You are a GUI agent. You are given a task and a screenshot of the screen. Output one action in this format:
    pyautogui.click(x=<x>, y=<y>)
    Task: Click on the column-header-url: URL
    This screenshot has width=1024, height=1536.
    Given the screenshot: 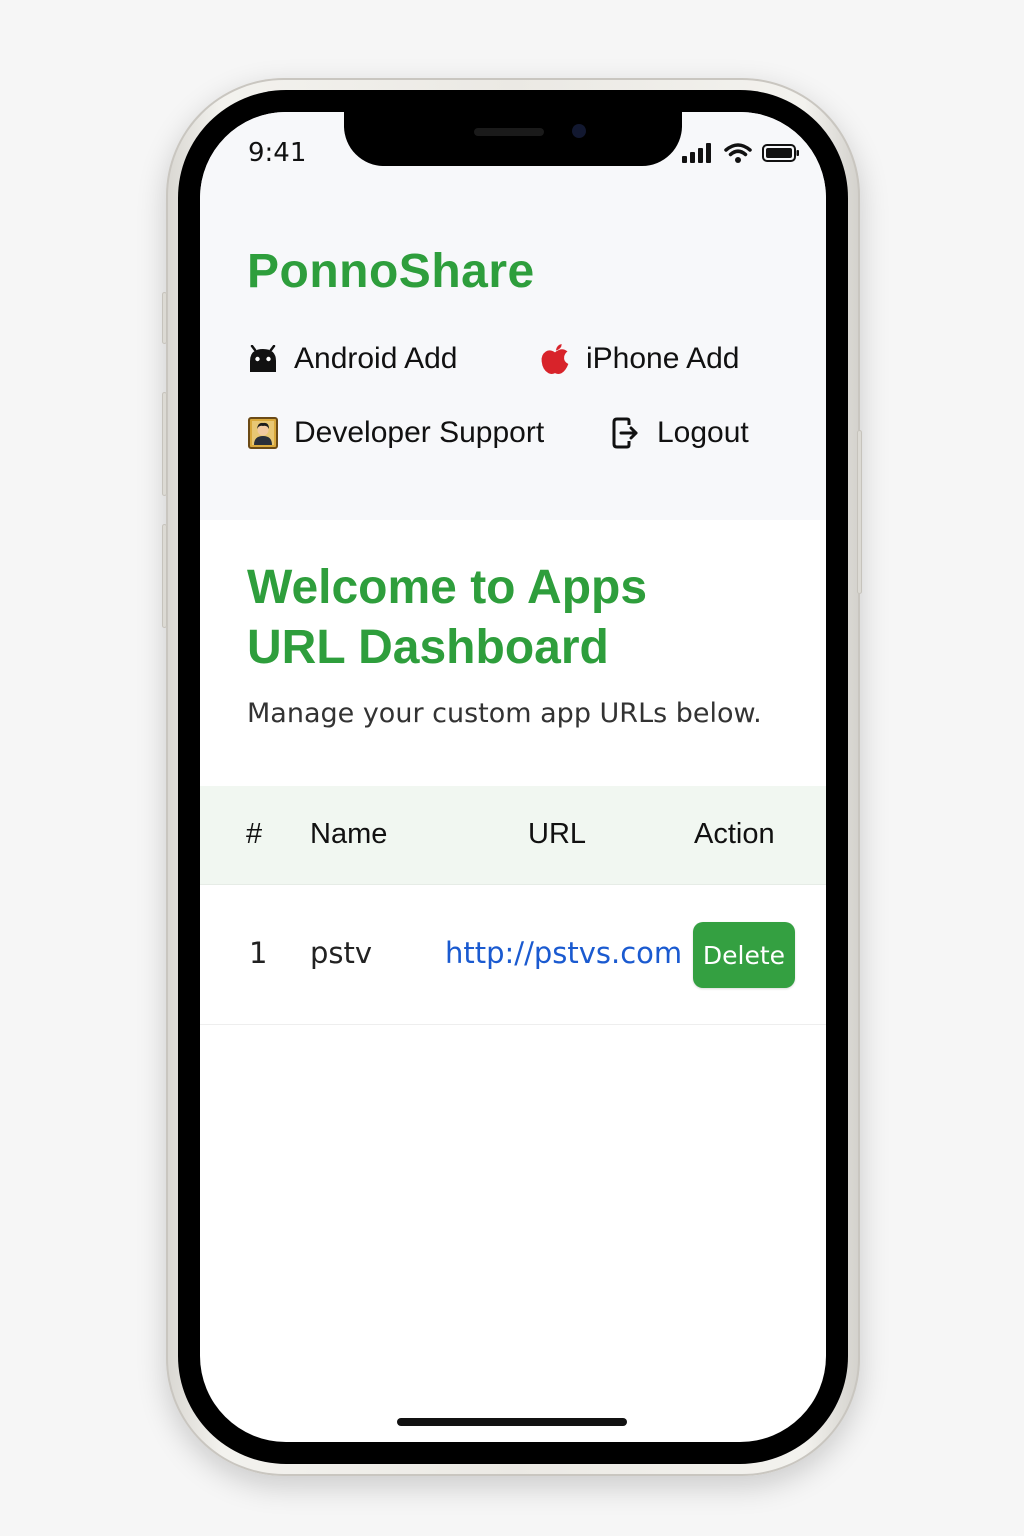 What is the action you would take?
    pyautogui.click(x=557, y=834)
    